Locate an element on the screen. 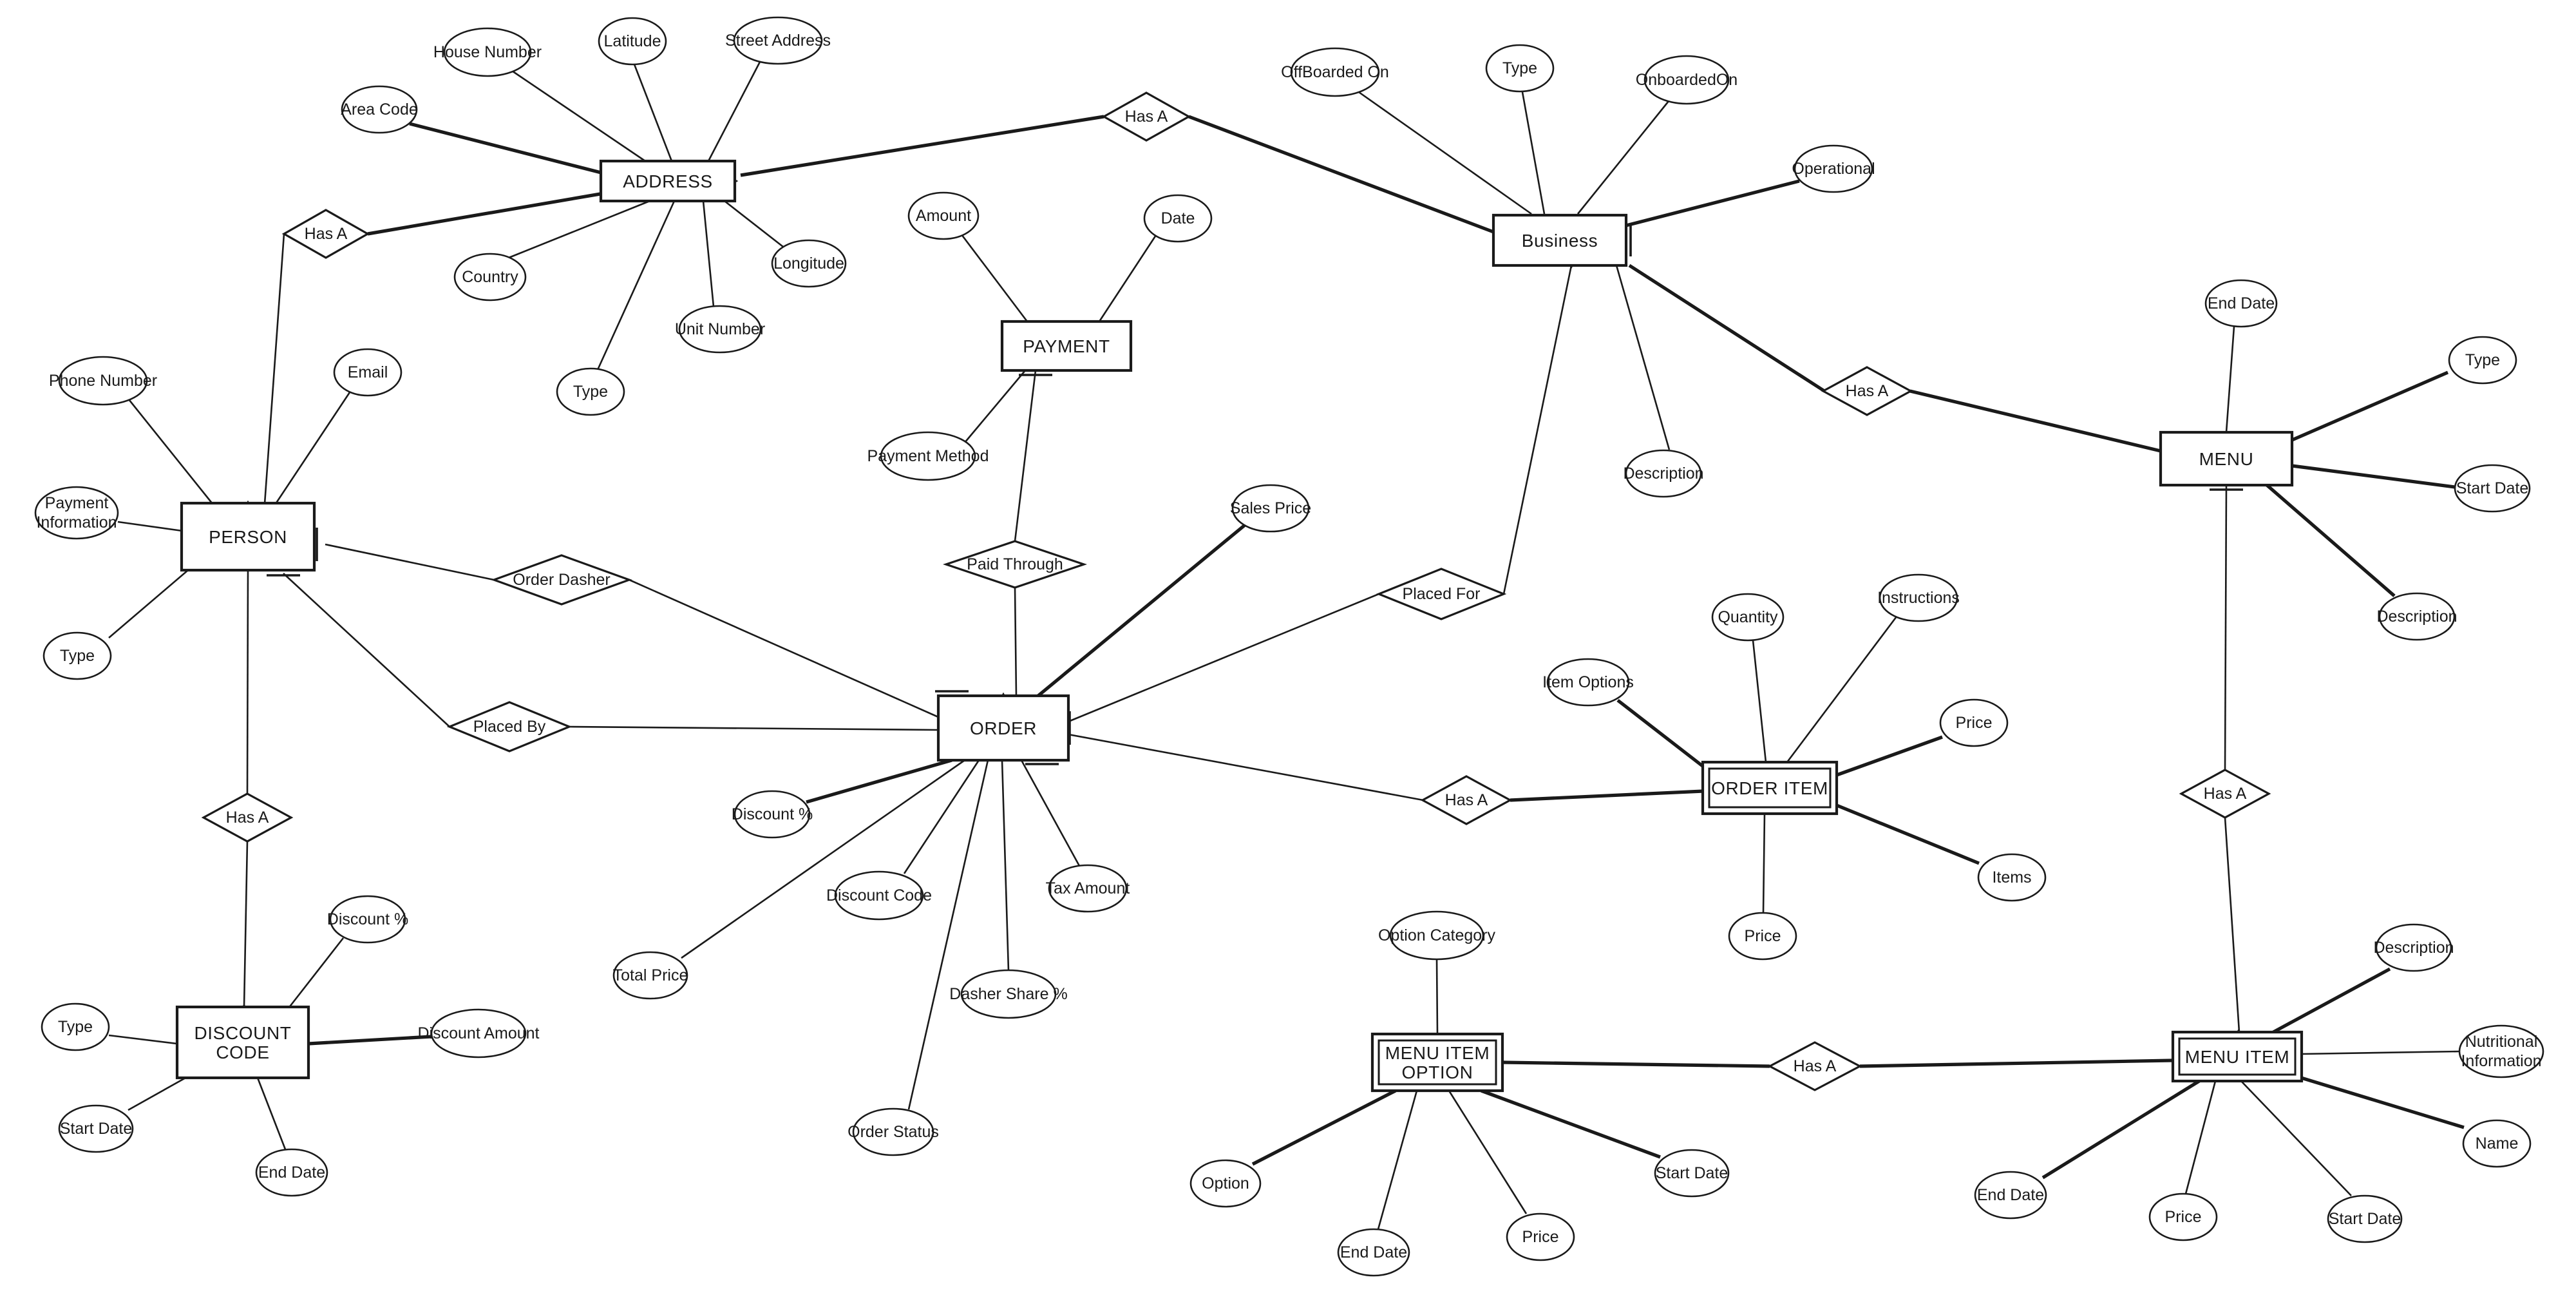 This screenshot has height=1293, width=2576. attribute-label: Start Date is located at coordinates (1692, 1173).